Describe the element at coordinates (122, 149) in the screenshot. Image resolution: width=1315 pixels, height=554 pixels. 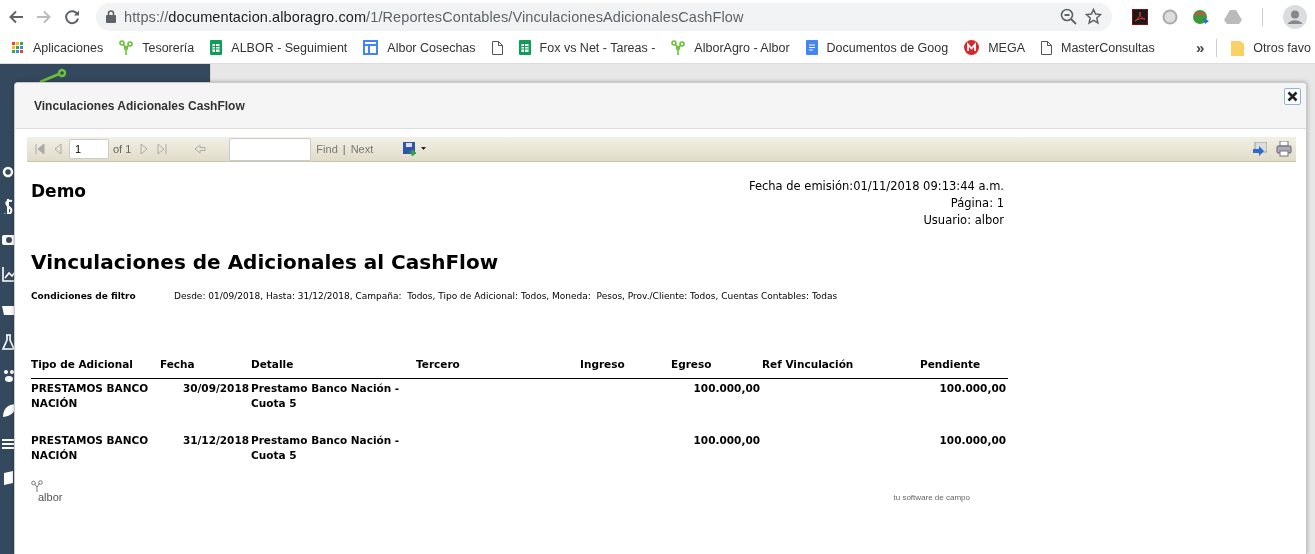
I see `page-count: of 1` at that location.